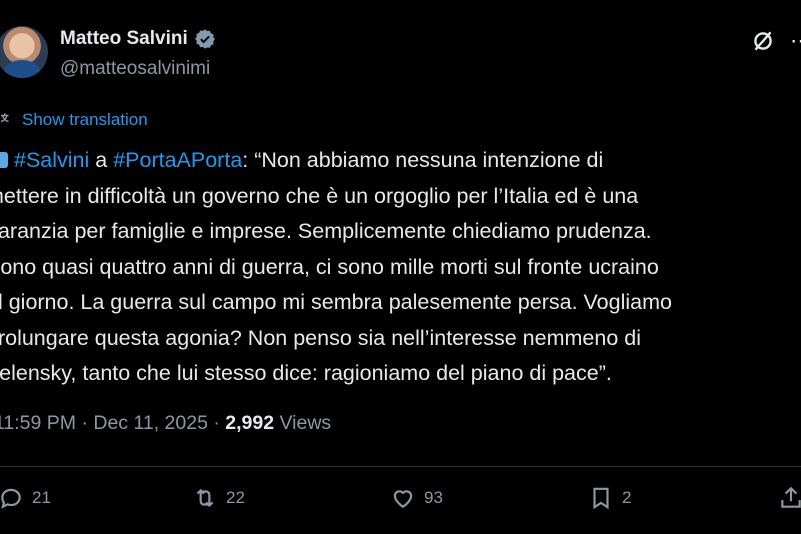  Describe the element at coordinates (4, 160) in the screenshot. I see `tv-emoji-icon` at that location.